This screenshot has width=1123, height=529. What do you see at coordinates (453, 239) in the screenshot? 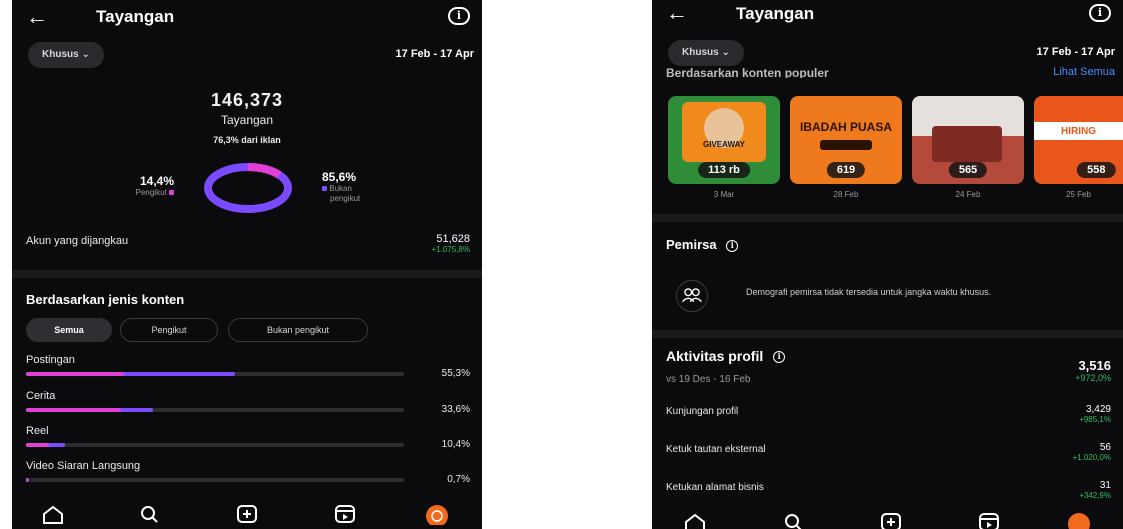
I see `reach-value: 51,628` at bounding box center [453, 239].